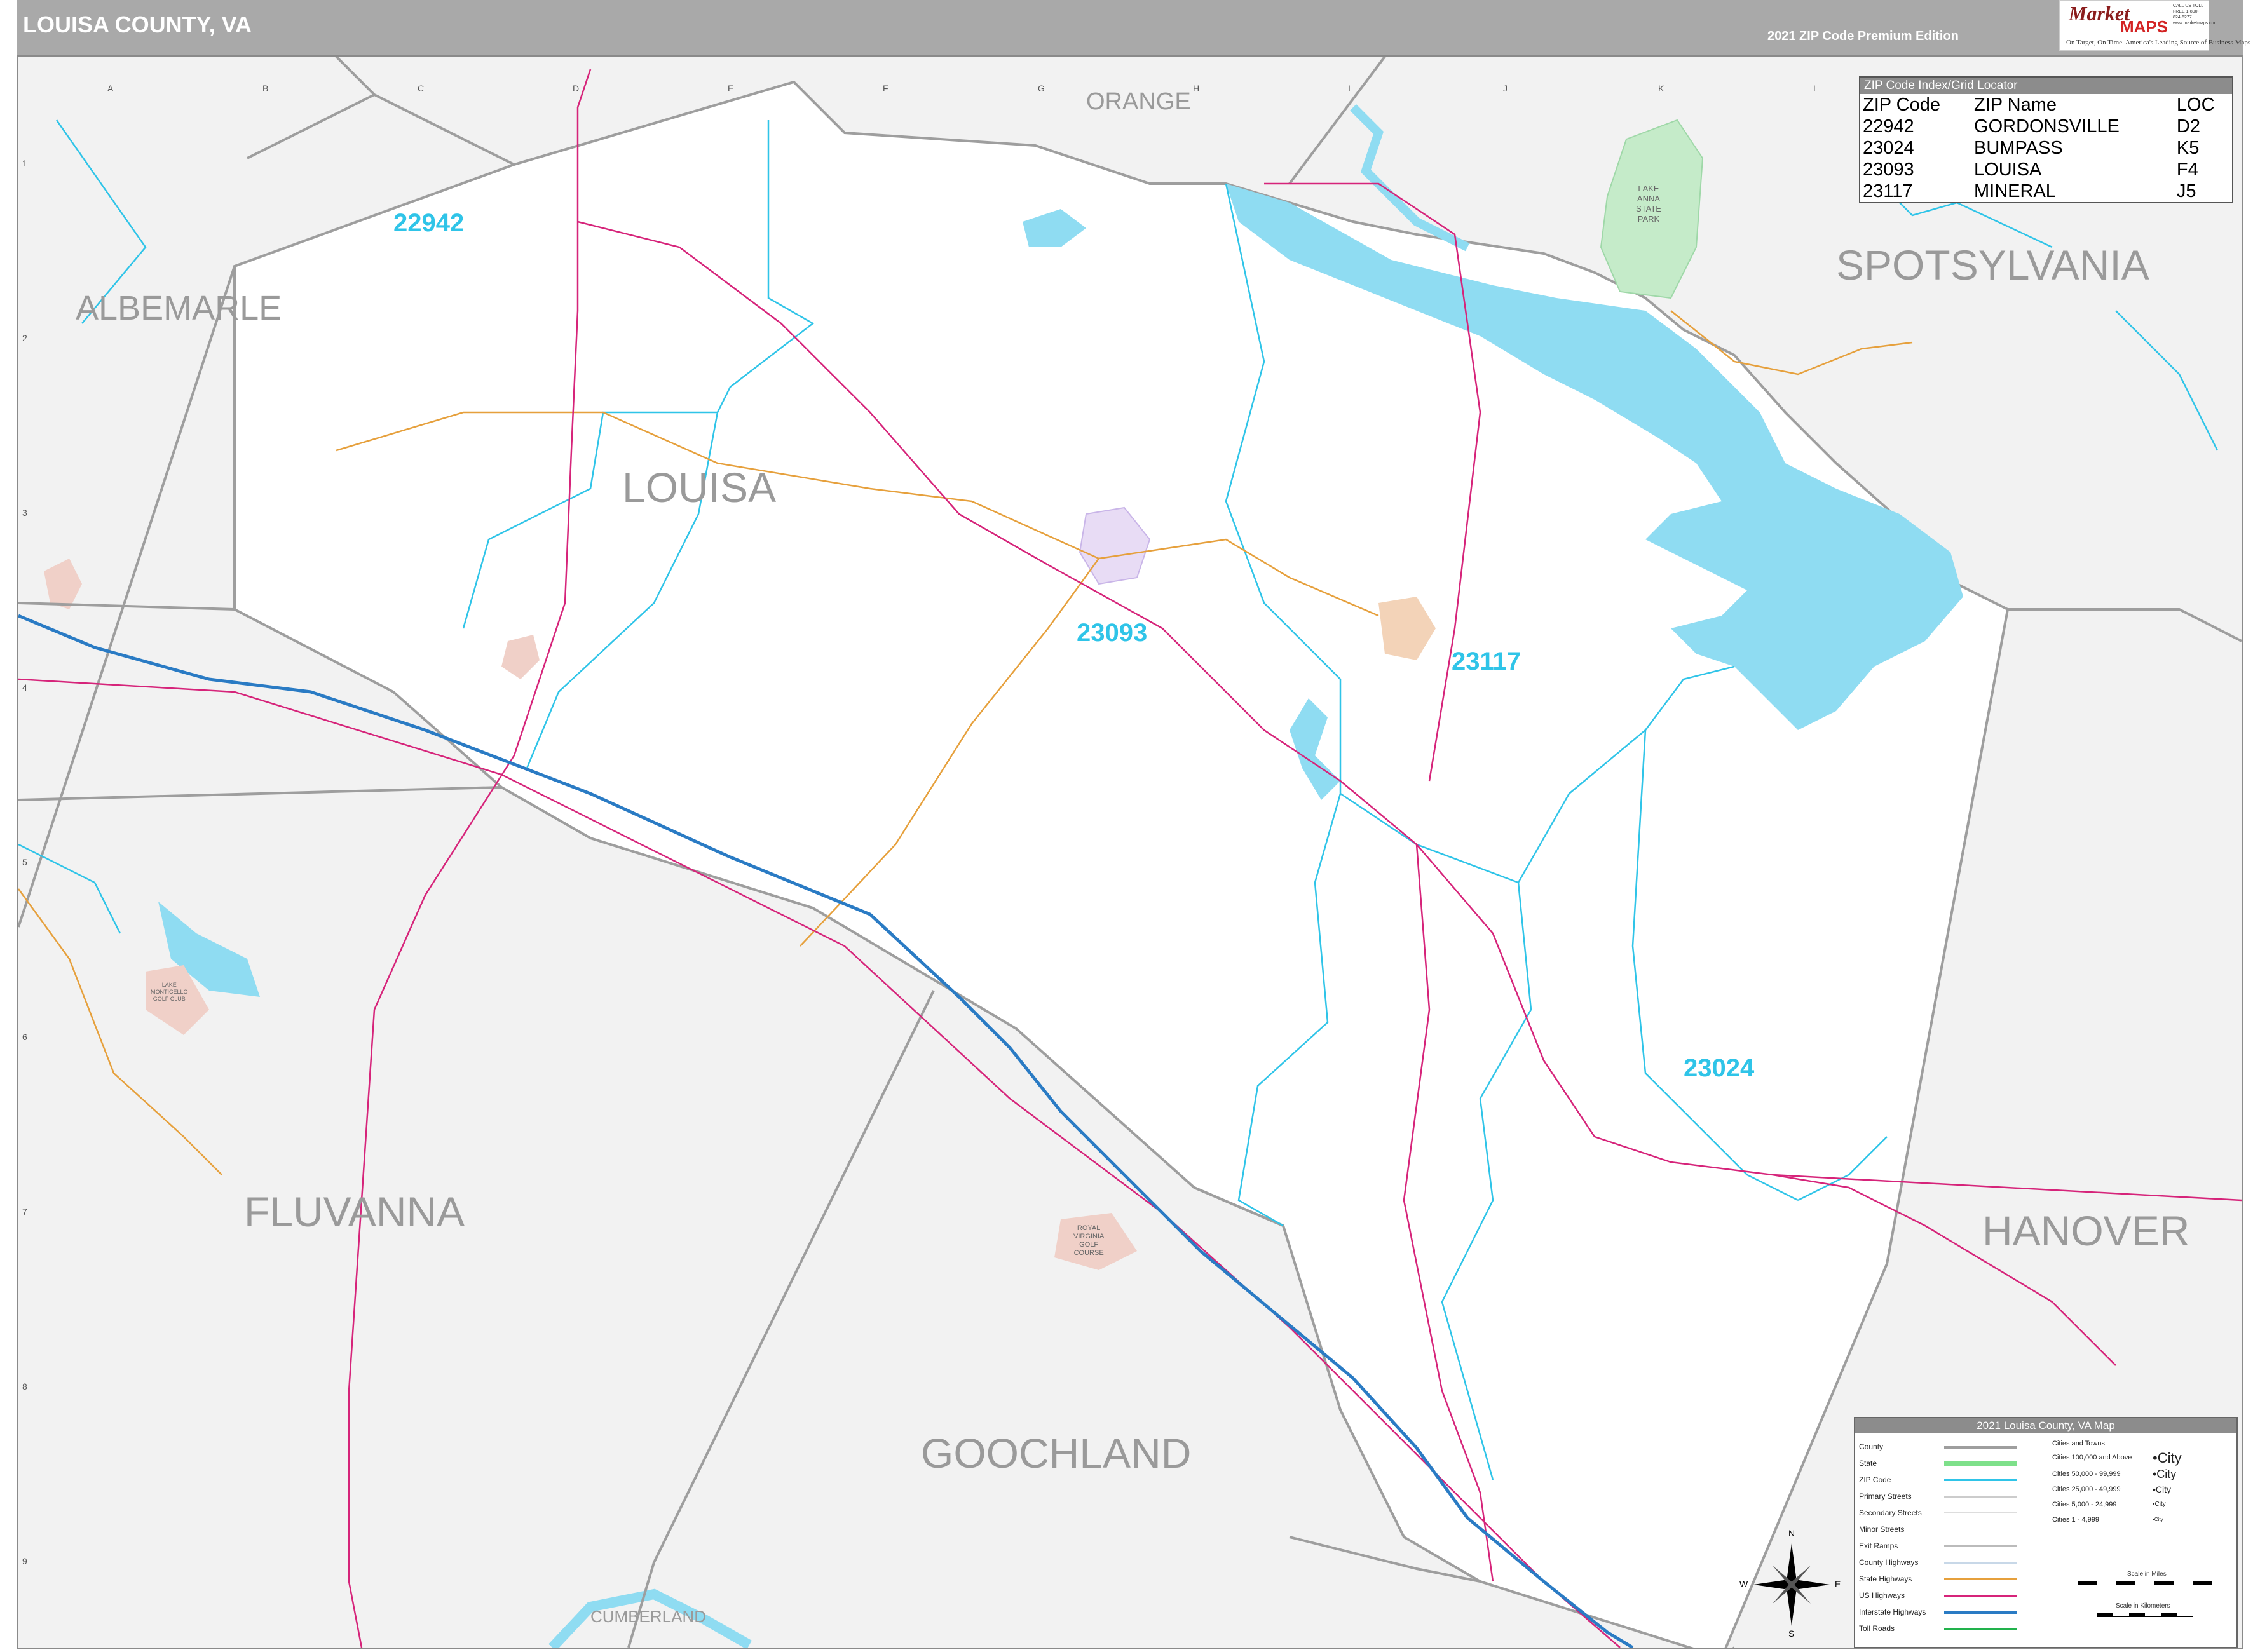  I want to click on zip-label-22942: 22942, so click(428, 224).